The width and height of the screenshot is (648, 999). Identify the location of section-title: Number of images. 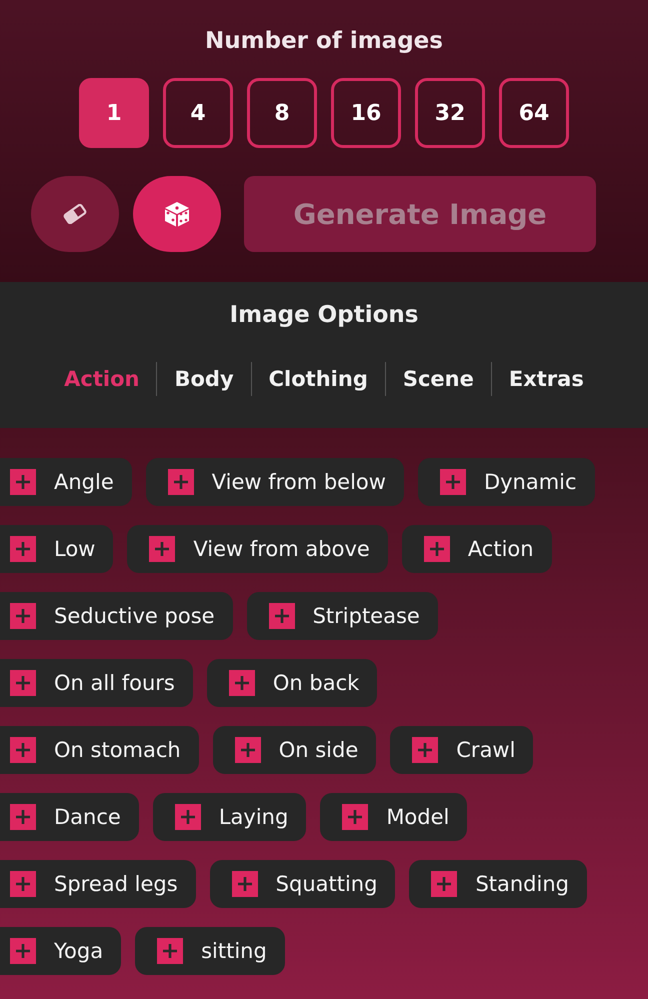
(324, 42).